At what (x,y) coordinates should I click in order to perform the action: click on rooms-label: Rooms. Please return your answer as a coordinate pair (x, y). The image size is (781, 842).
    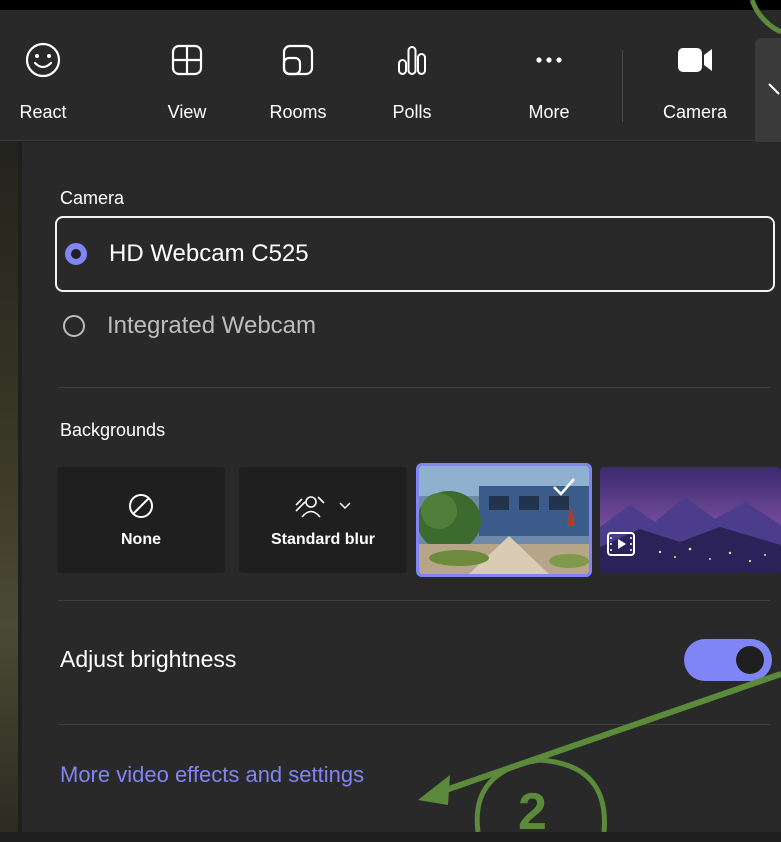
    Looking at the image, I should click on (298, 112).